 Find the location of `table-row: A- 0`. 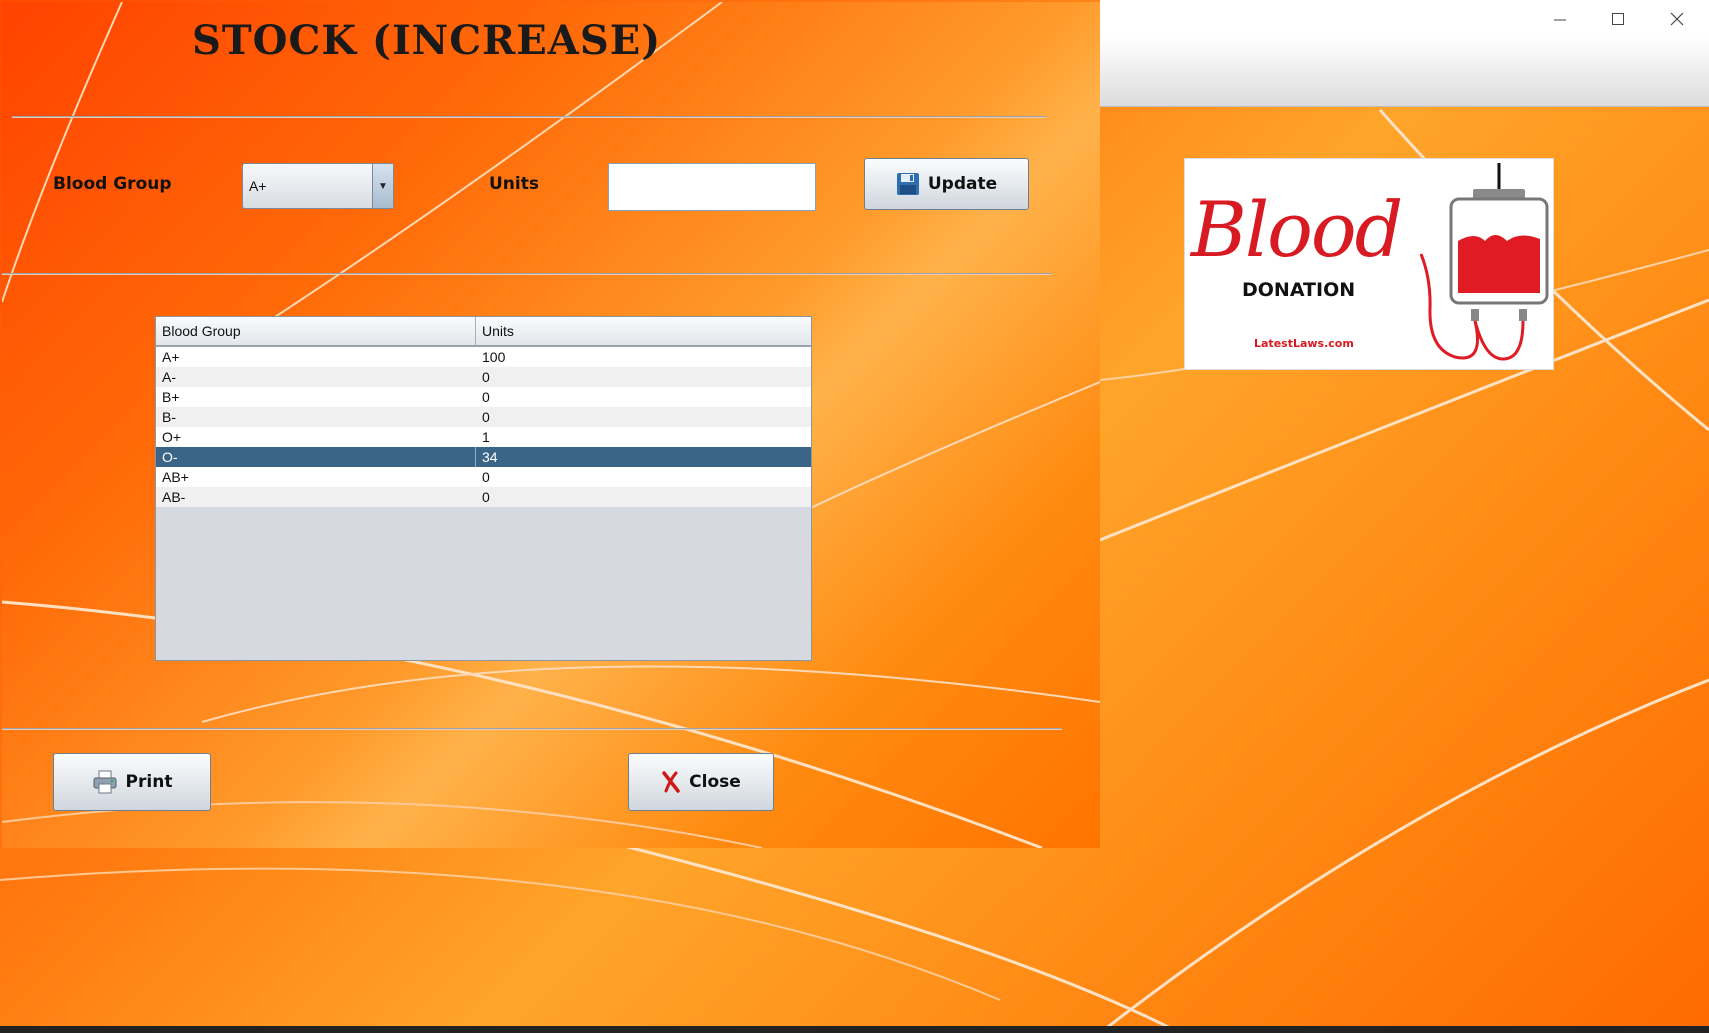

table-row: A- 0 is located at coordinates (483, 377).